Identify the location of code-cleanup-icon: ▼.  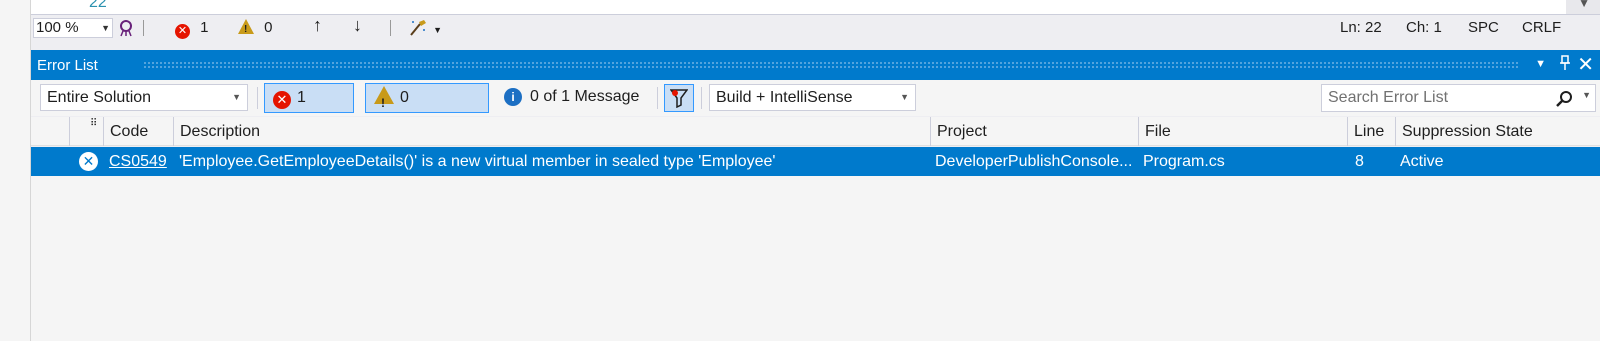
(425, 30).